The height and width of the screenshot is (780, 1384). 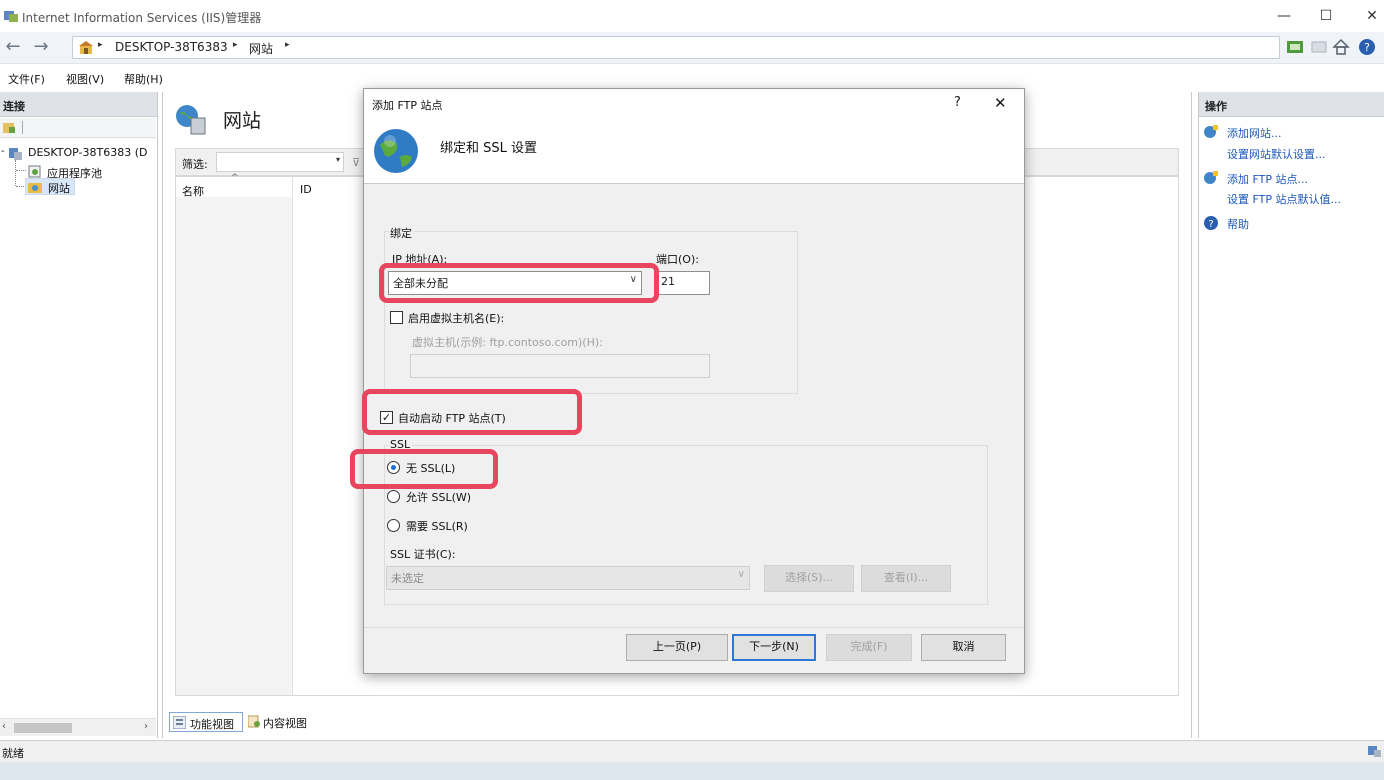 I want to click on previous-button: 上一页(P), so click(x=677, y=647).